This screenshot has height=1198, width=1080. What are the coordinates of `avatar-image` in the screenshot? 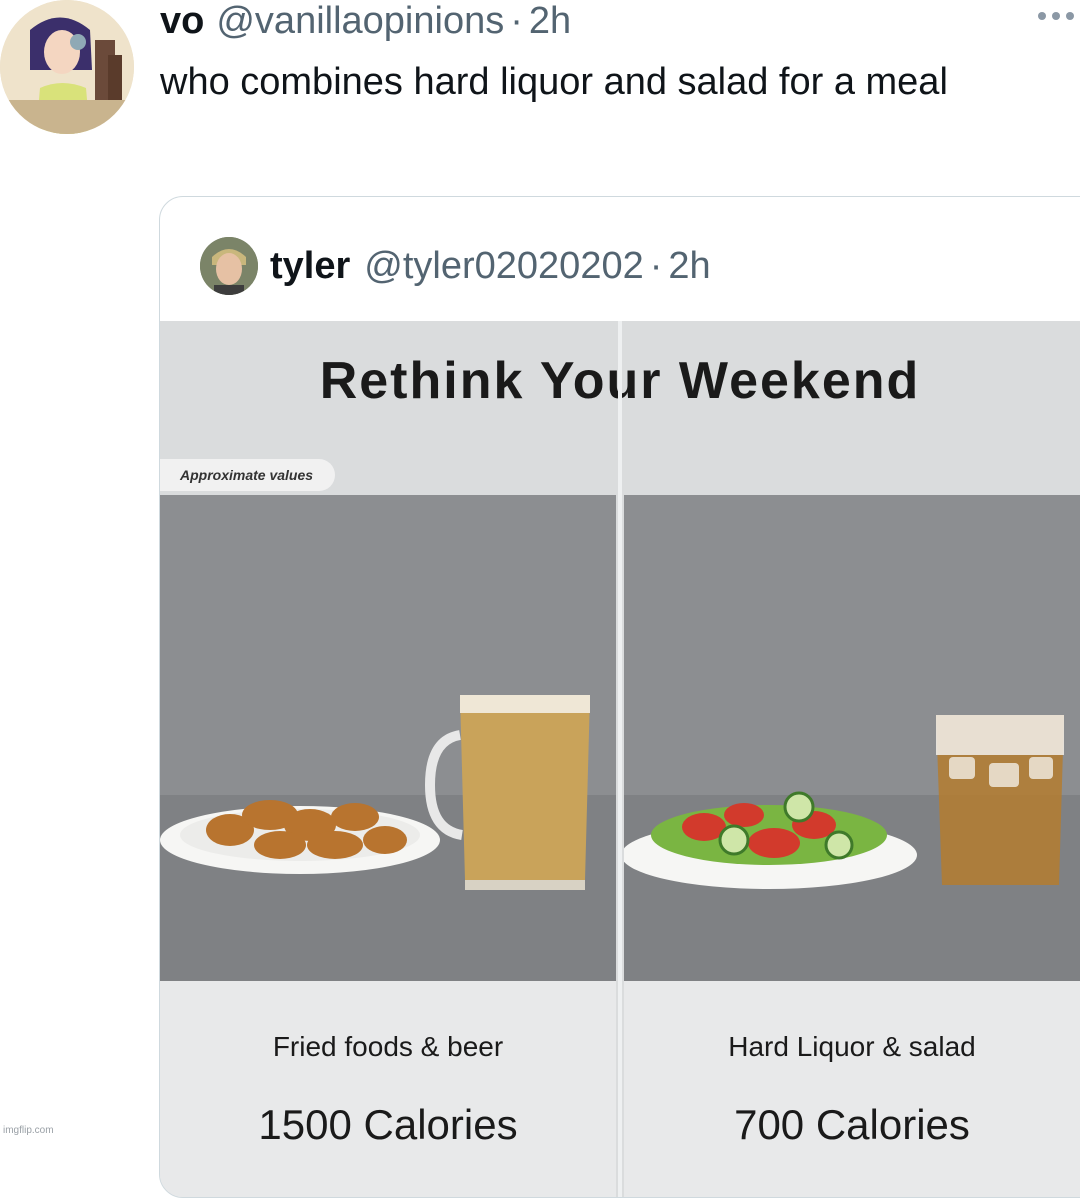 It's located at (67, 67).